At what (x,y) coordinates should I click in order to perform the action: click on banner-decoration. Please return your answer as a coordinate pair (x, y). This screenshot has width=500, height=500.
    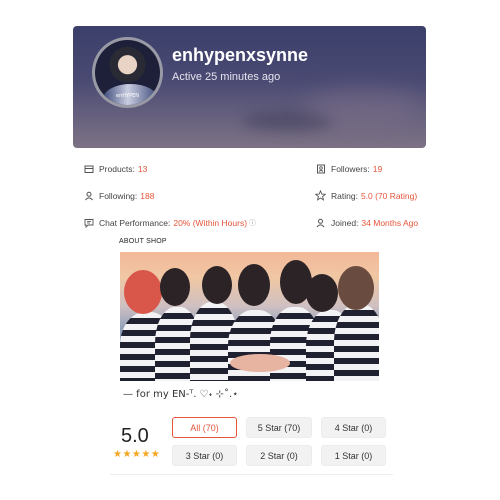
    Looking at the image, I should click on (363, 106).